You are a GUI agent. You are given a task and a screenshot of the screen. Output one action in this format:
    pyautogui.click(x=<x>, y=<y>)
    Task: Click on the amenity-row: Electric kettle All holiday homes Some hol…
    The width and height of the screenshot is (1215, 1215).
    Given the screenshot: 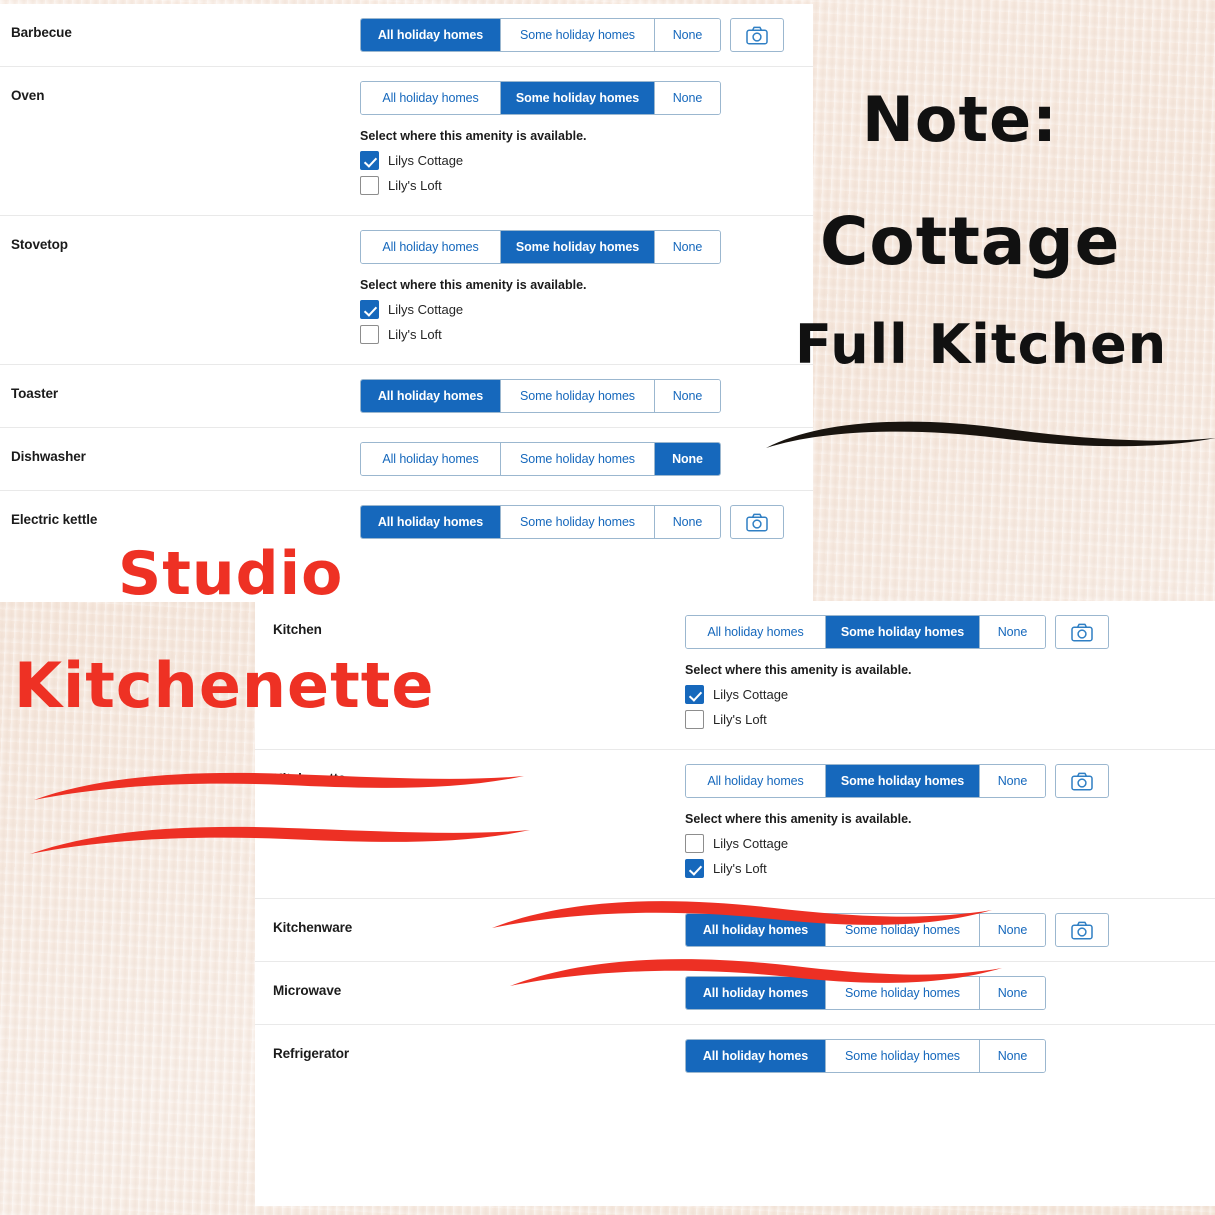 What is the action you would take?
    pyautogui.click(x=406, y=522)
    